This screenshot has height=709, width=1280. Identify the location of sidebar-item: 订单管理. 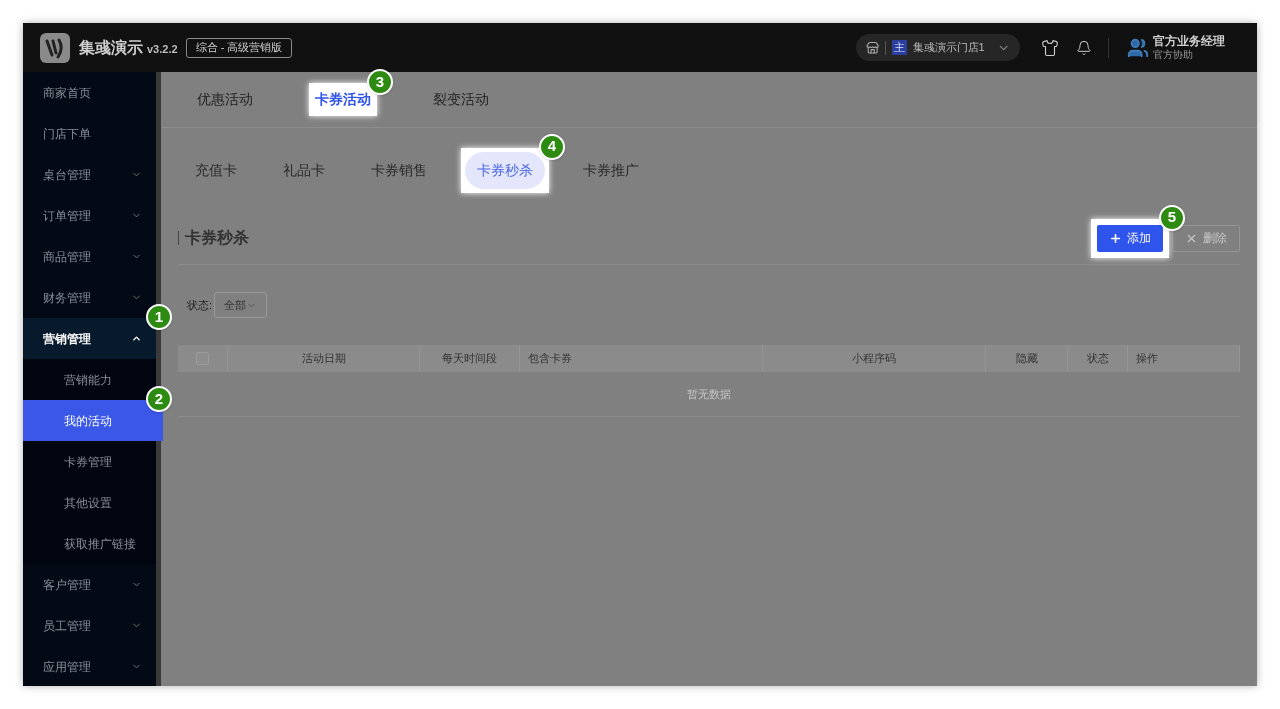
(89, 215).